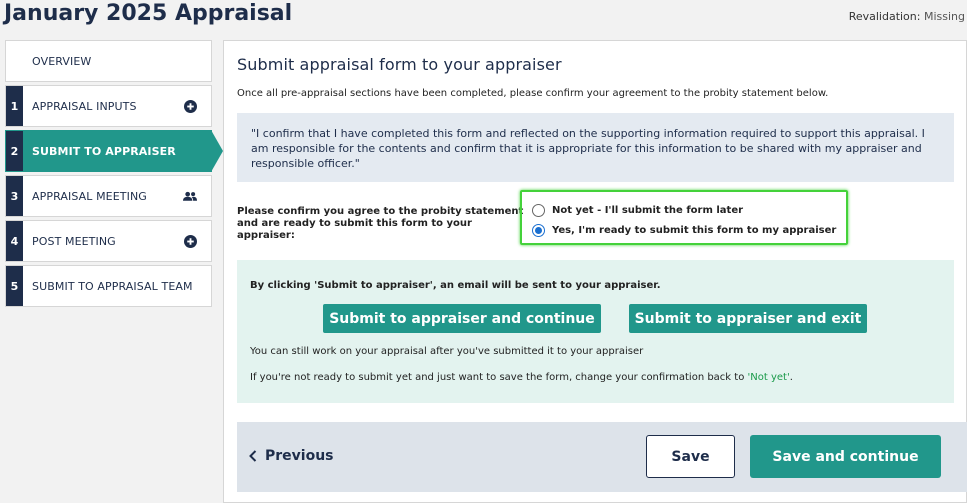  What do you see at coordinates (602, 457) in the screenshot?
I see `footer-bar: Previous Save Save and continue` at bounding box center [602, 457].